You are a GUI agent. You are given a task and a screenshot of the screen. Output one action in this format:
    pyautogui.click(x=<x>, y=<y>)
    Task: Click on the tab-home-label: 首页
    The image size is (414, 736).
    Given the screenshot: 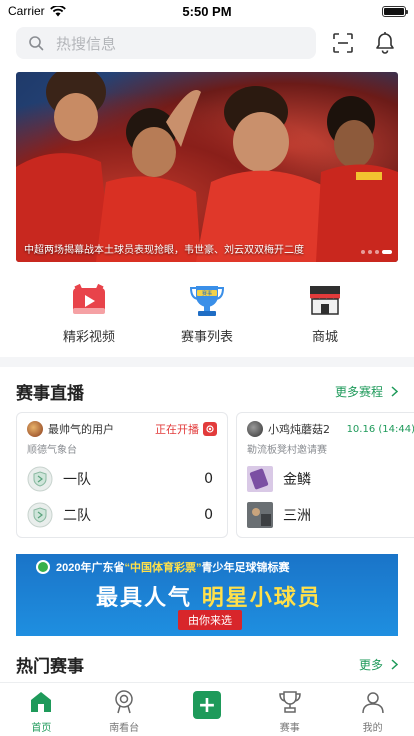 What is the action you would take?
    pyautogui.click(x=41, y=728)
    